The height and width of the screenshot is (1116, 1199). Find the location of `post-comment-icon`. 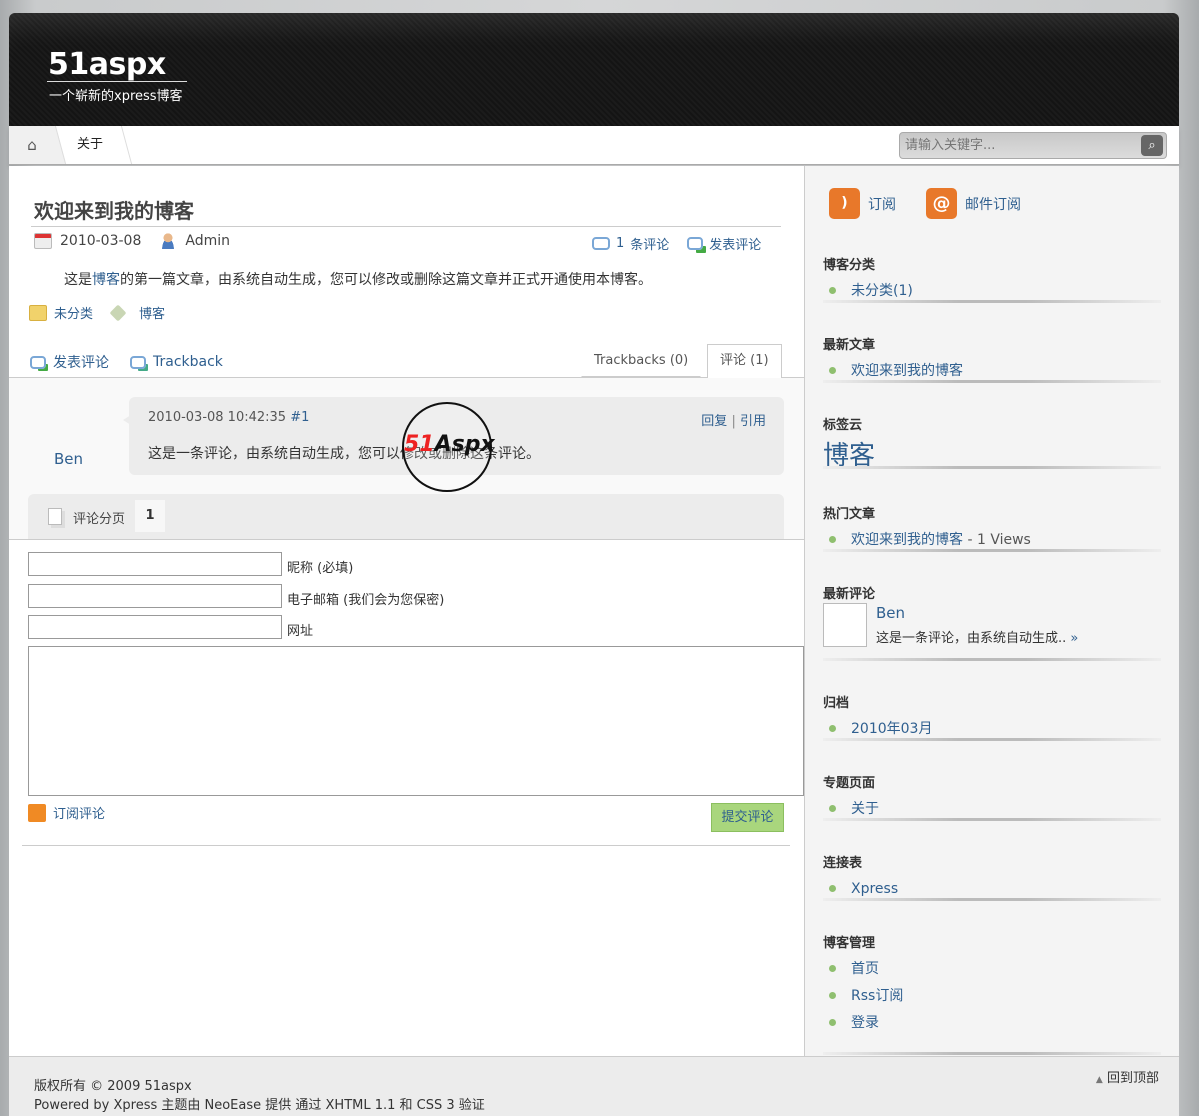

post-comment-icon is located at coordinates (38, 362).